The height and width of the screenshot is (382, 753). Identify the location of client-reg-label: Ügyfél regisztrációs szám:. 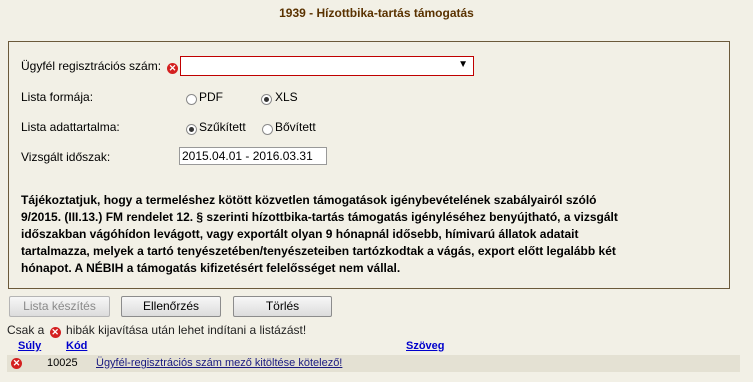
(91, 66).